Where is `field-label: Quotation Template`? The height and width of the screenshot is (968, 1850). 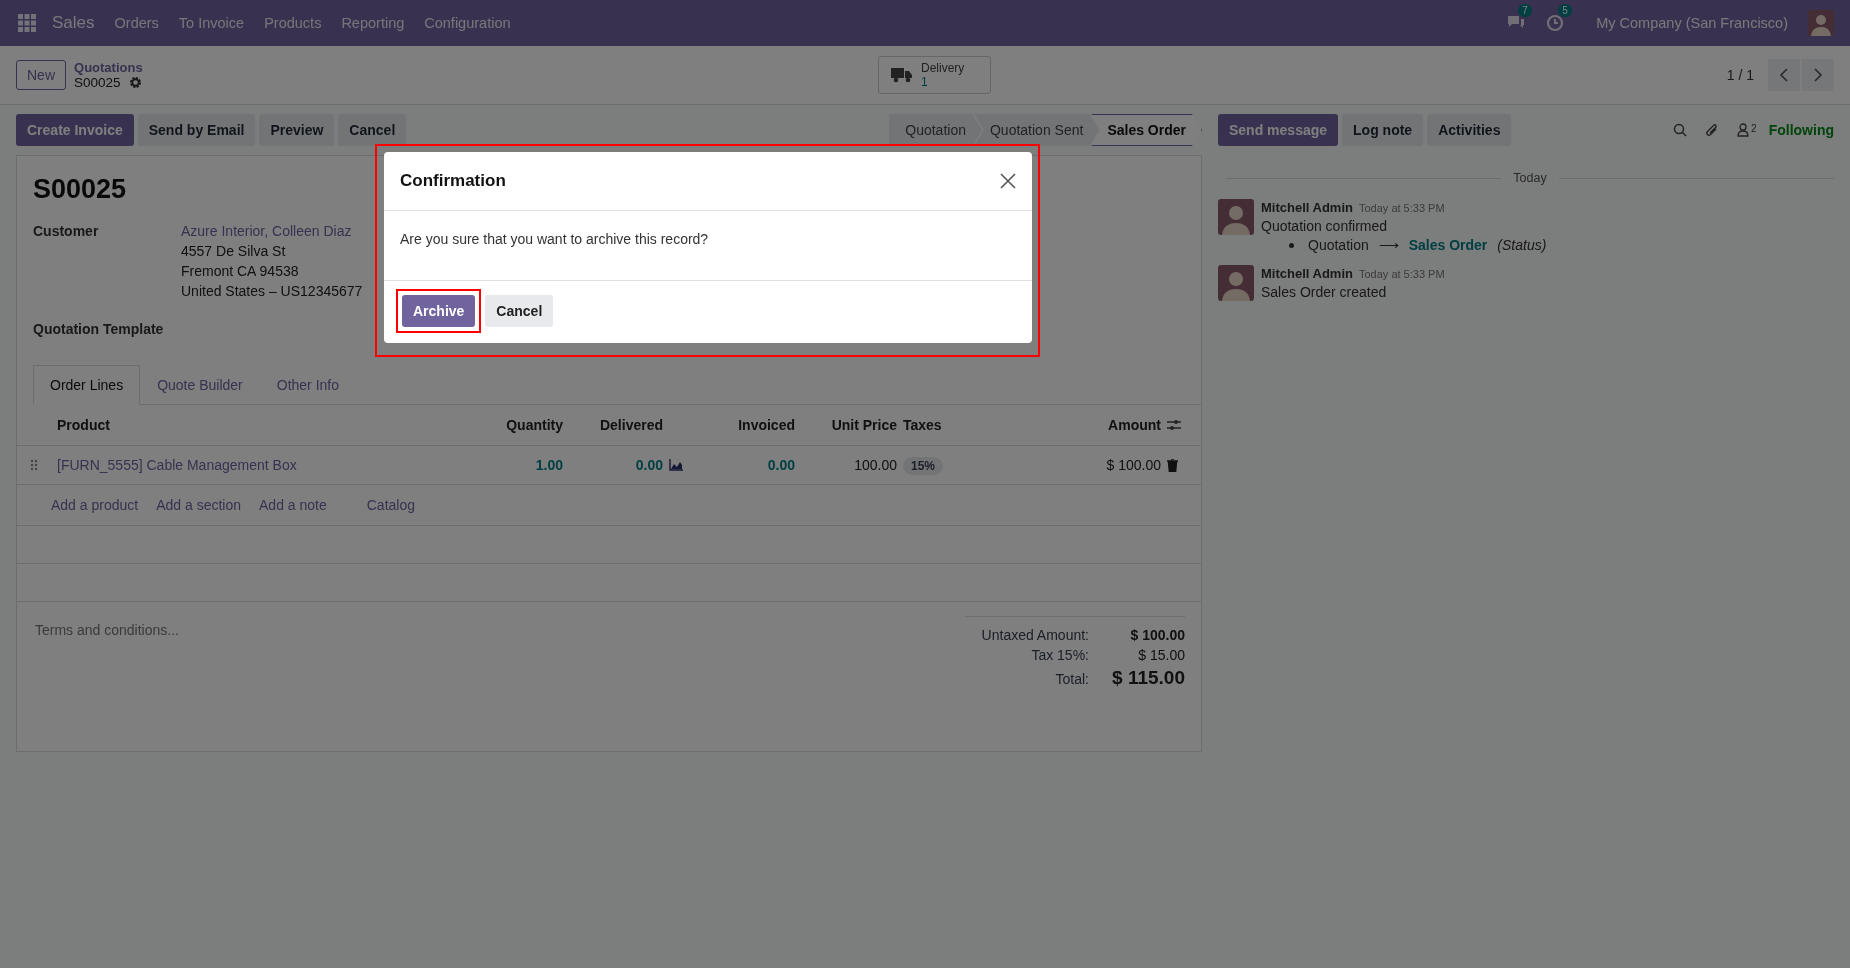
field-label: Quotation Template is located at coordinates (99, 329).